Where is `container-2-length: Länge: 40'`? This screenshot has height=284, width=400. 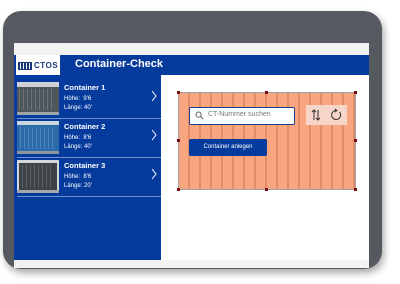
container-2-length: Länge: 40' is located at coordinates (78, 147).